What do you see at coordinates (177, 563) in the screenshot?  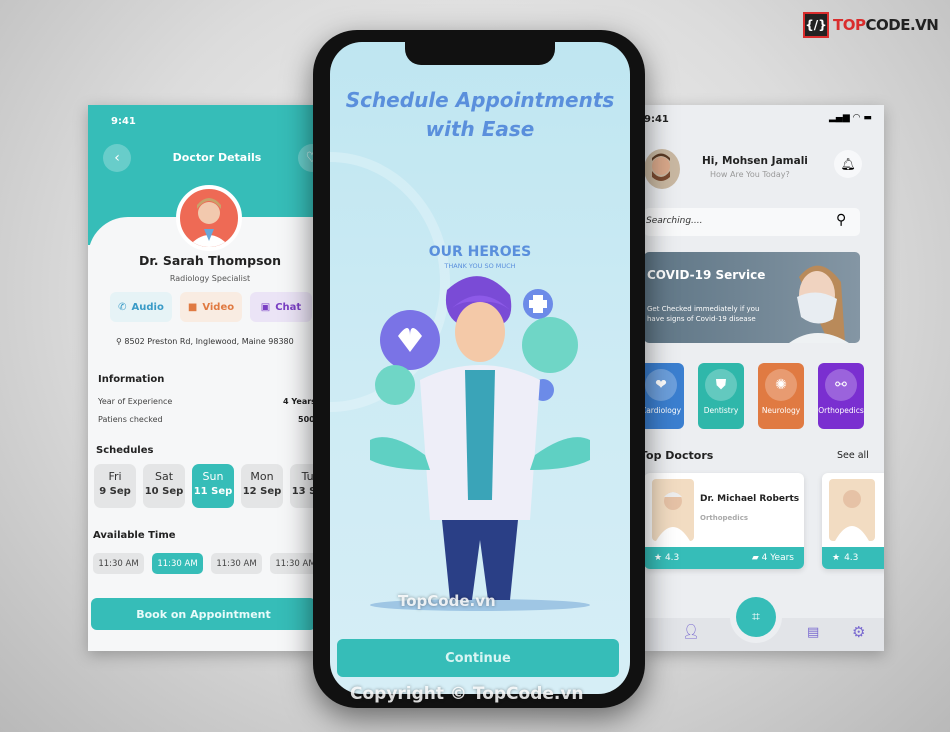 I see `time-option-selected: 11:30 AM` at bounding box center [177, 563].